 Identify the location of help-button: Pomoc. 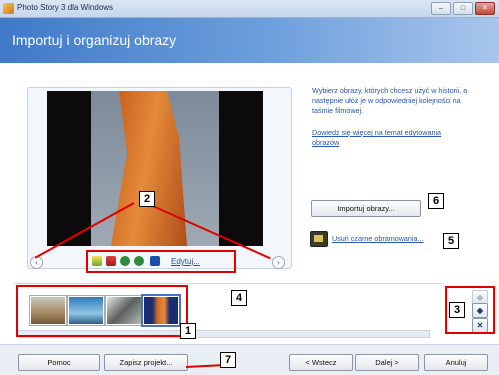
(59, 362).